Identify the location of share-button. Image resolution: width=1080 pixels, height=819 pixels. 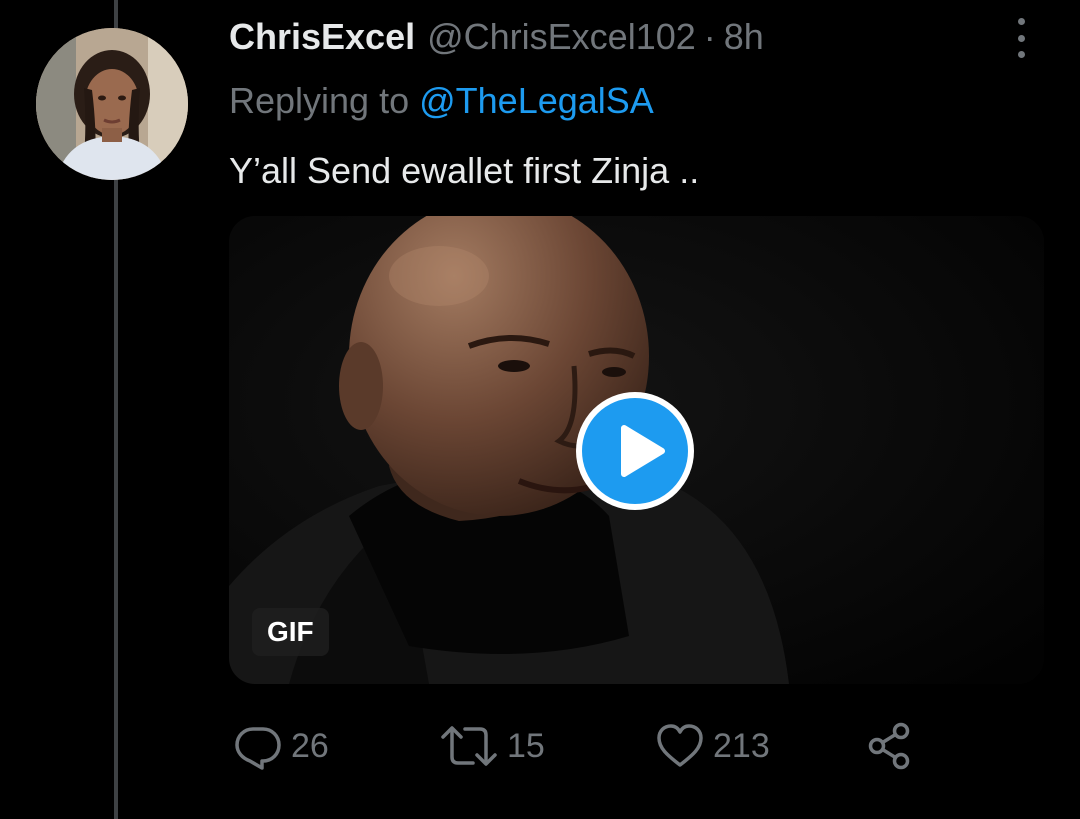
(890, 746).